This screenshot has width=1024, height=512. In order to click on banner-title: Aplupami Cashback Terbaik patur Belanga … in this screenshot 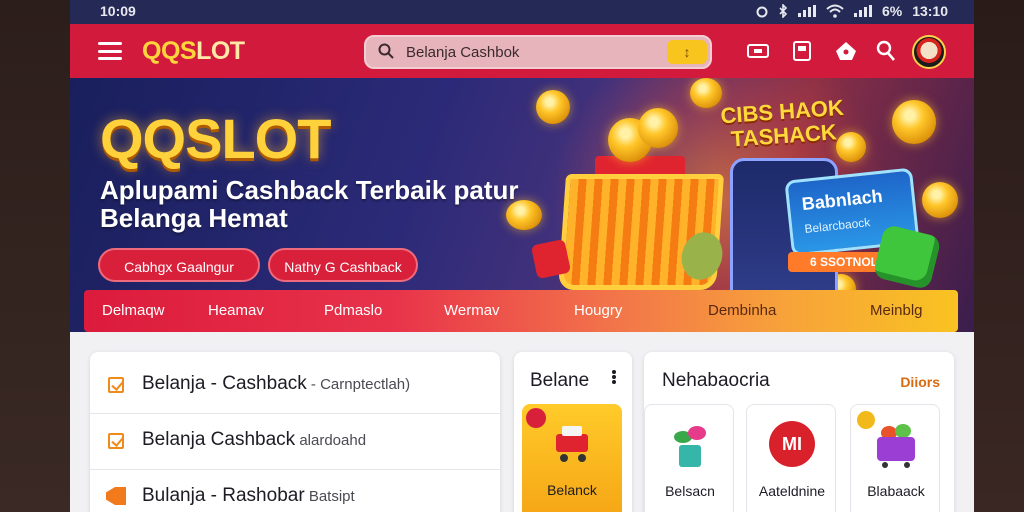, I will do `click(309, 204)`.